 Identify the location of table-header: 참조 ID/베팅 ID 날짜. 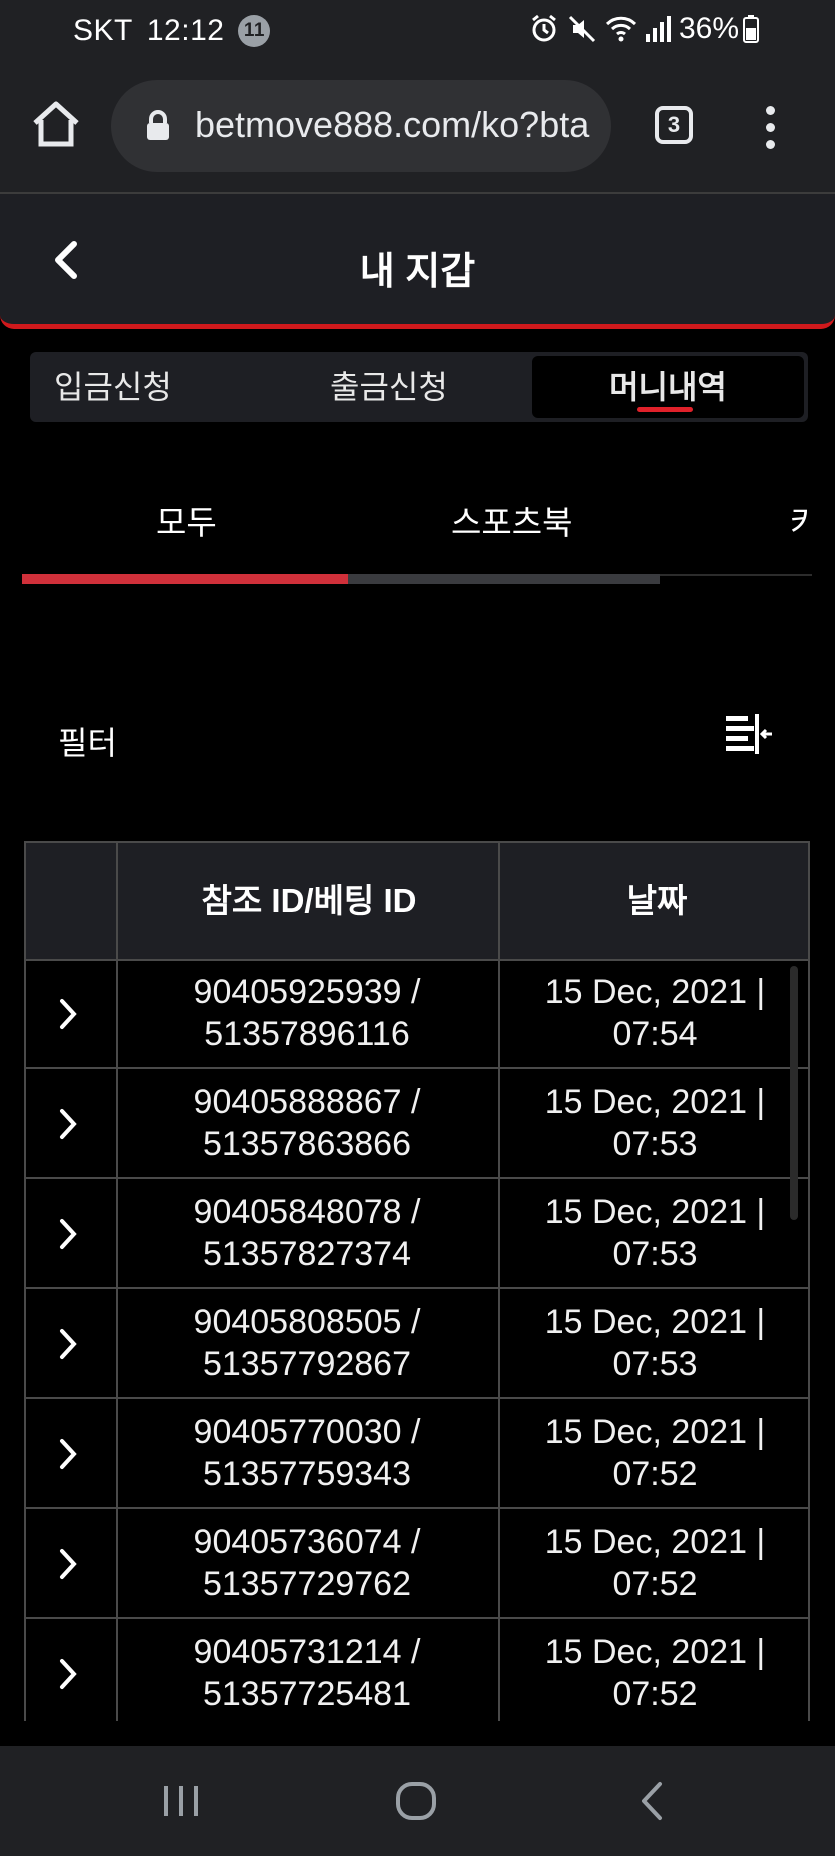
(417, 901).